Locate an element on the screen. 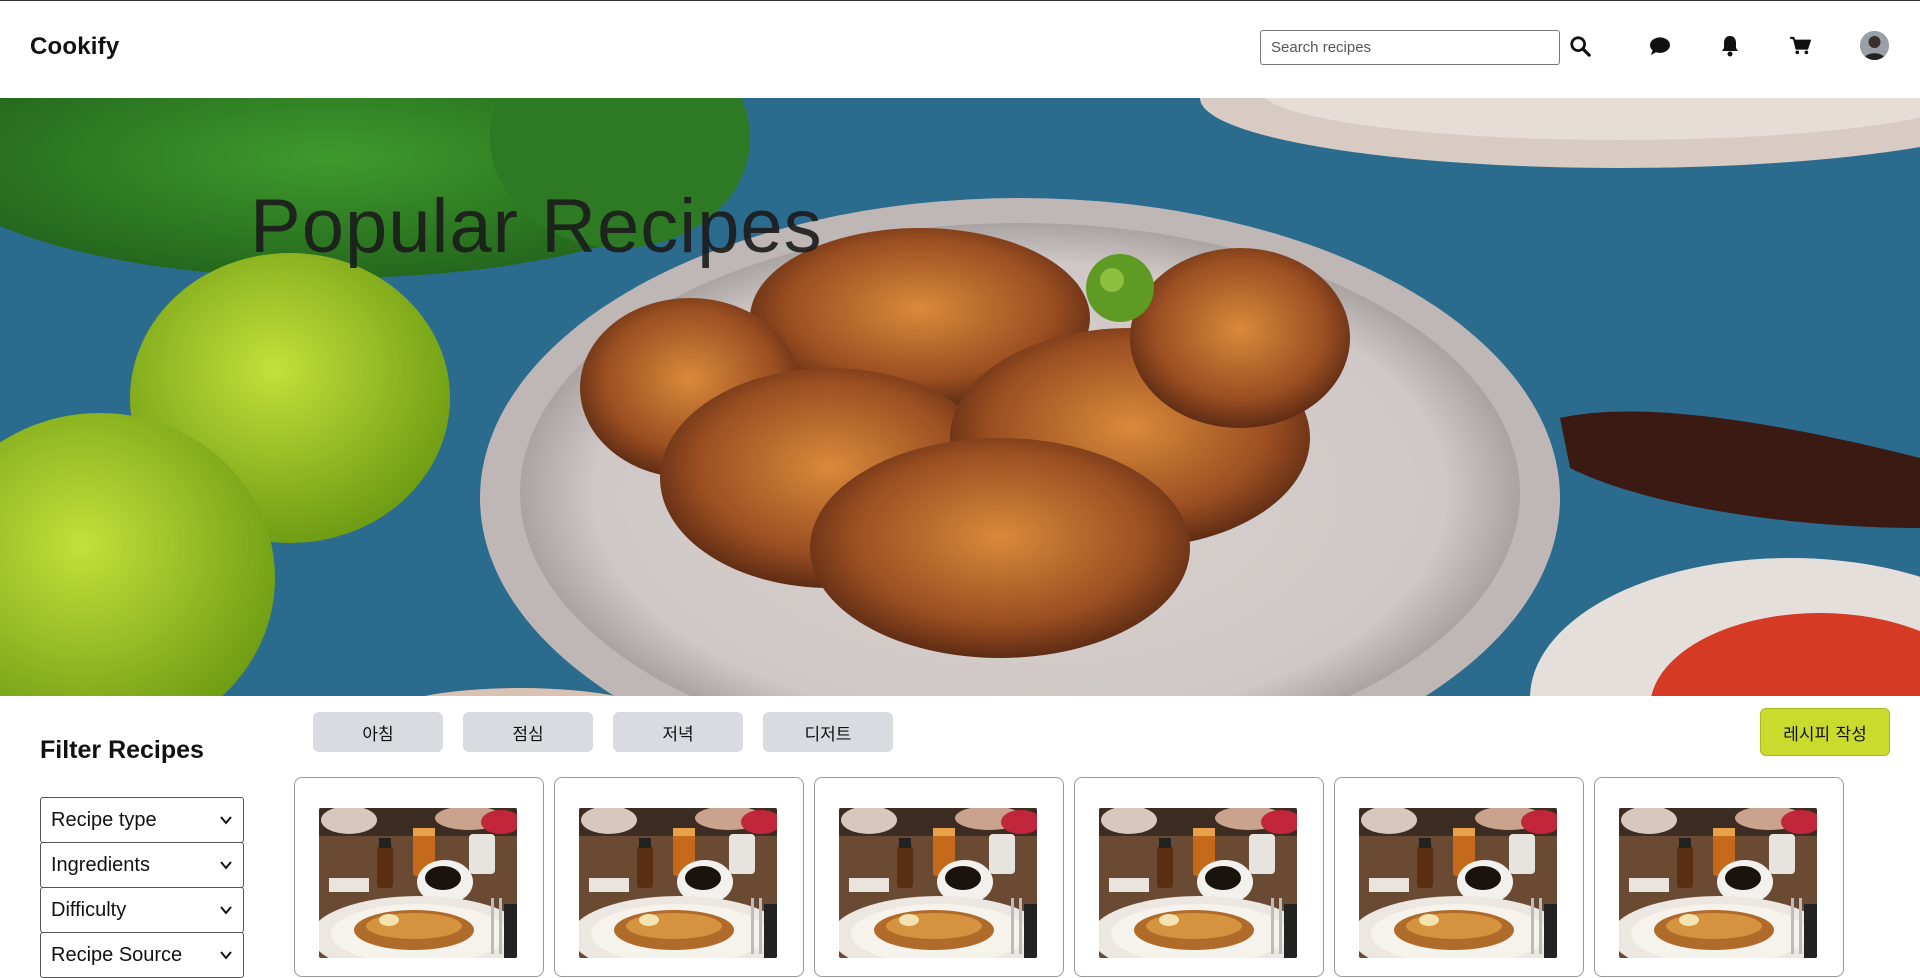 This screenshot has height=978, width=1920. ingredients-label: Ingredients is located at coordinates (100, 864).